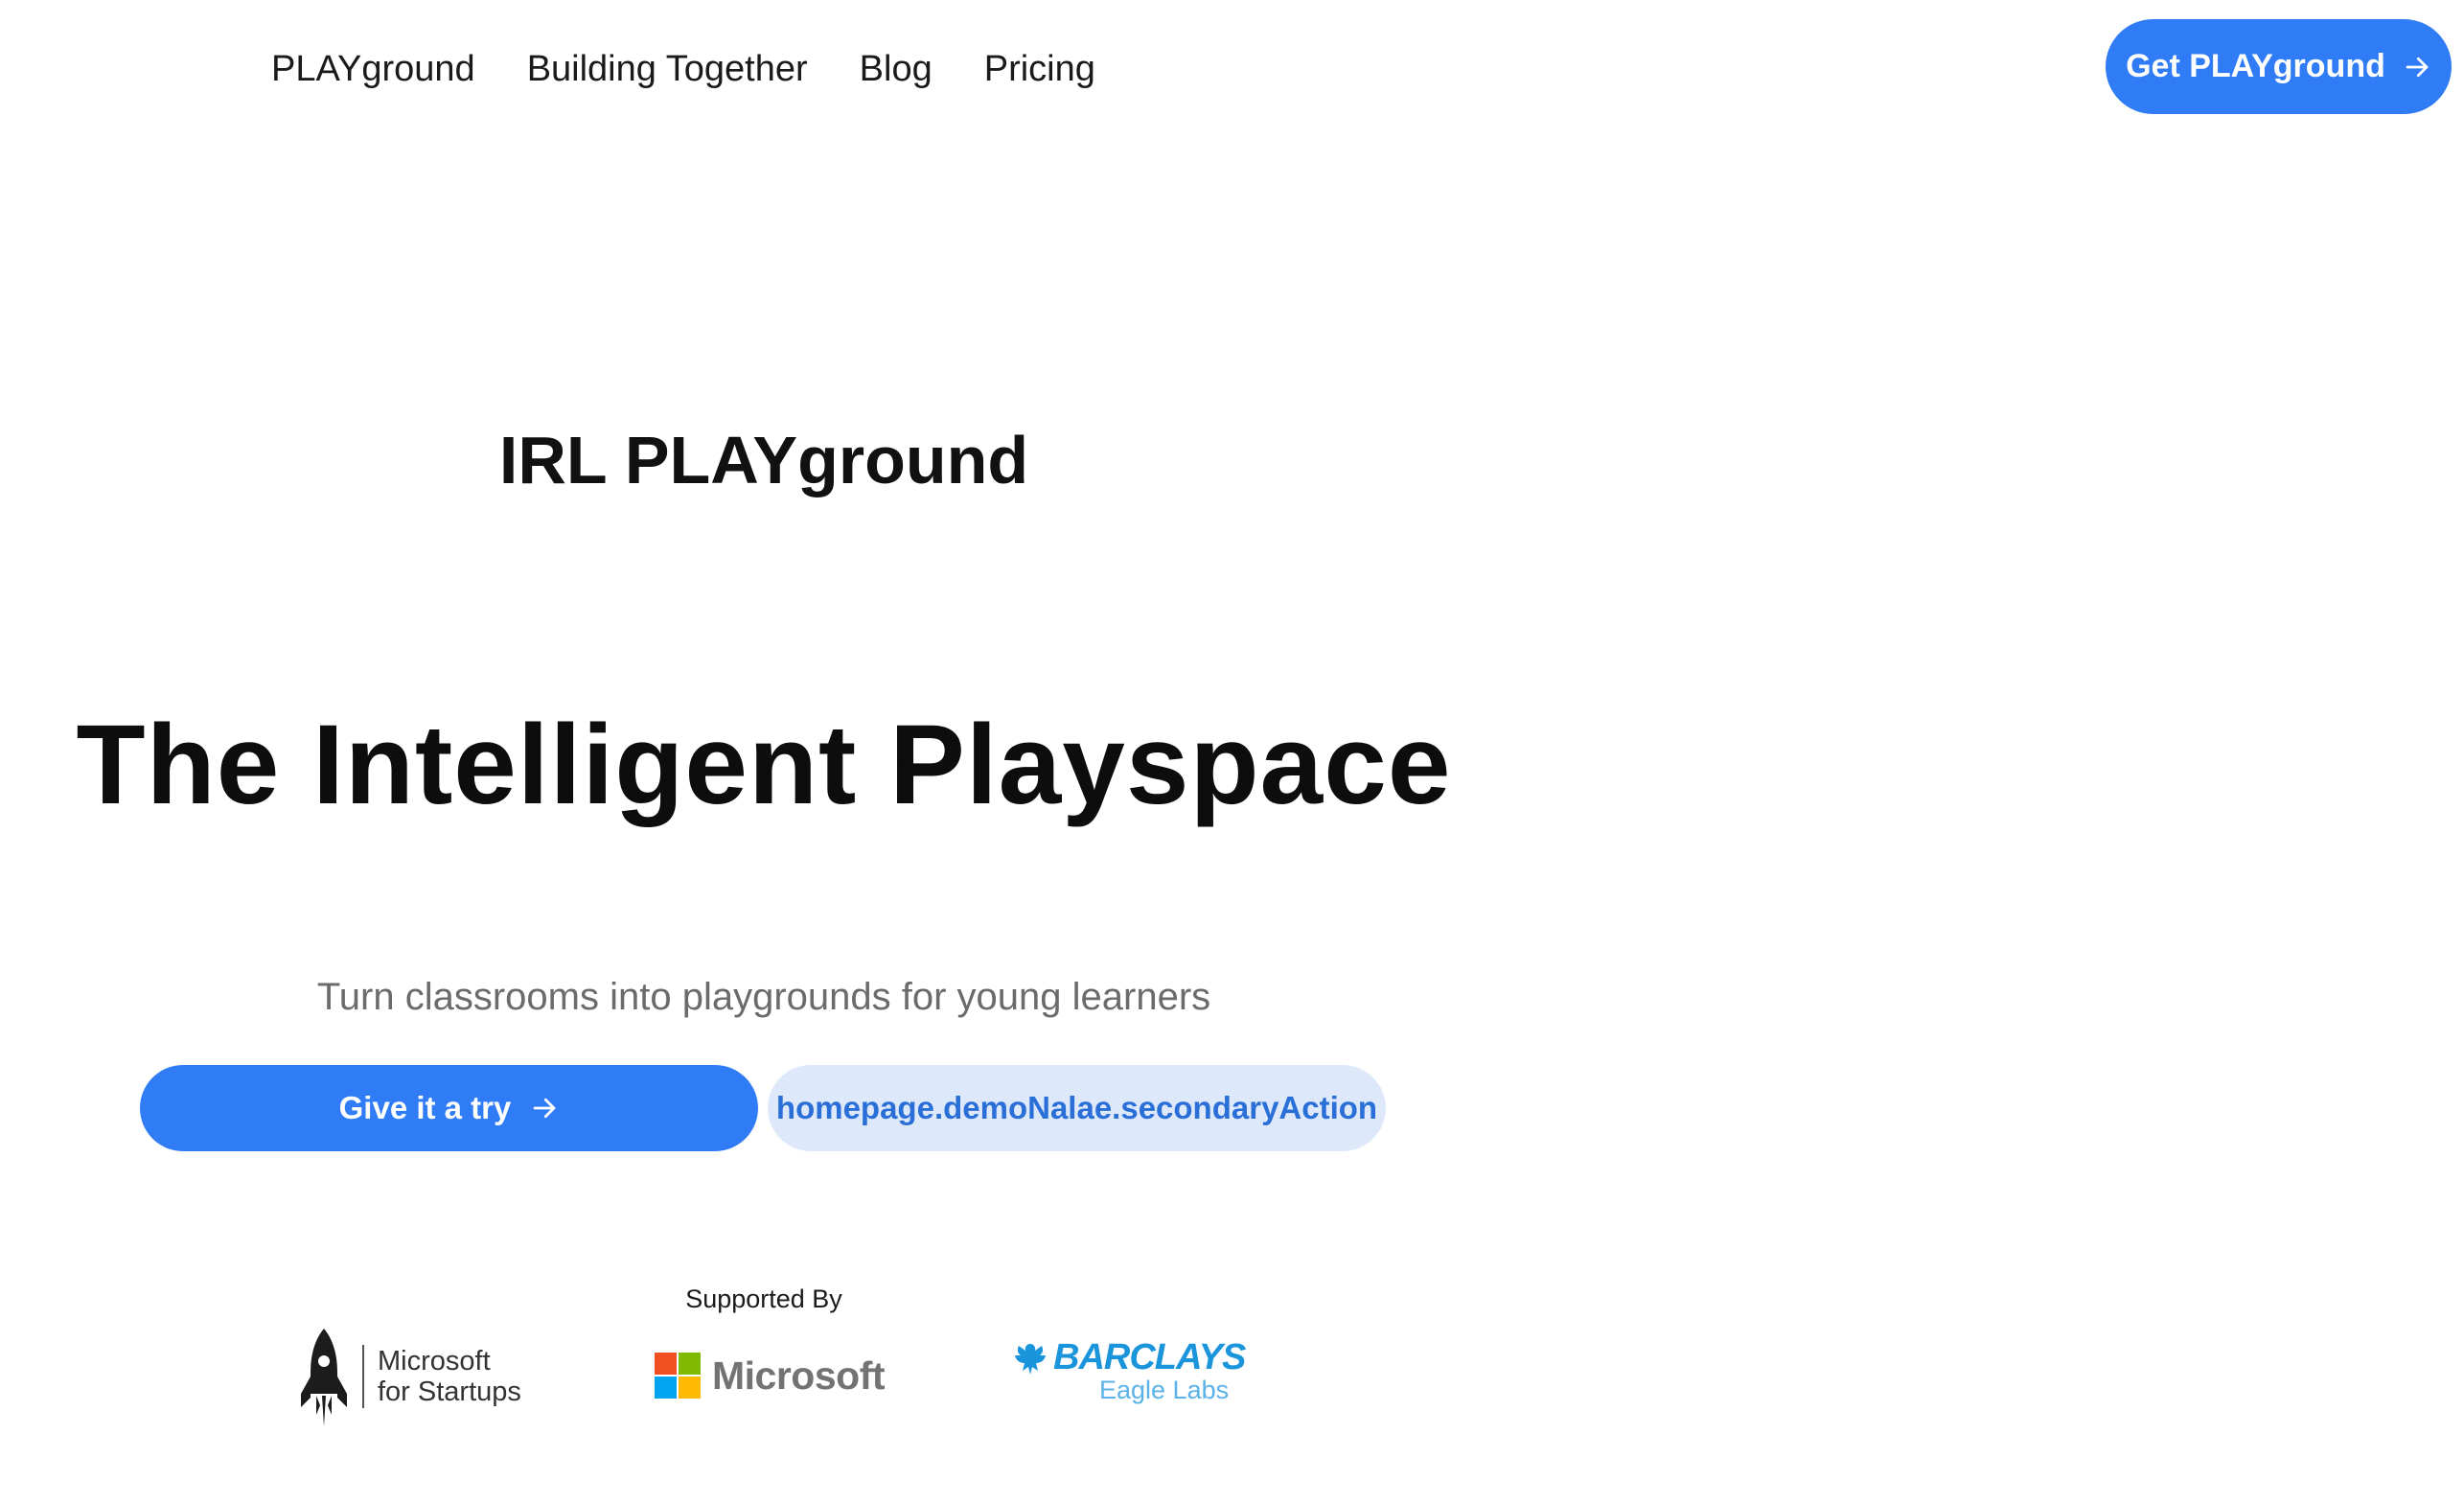  What do you see at coordinates (1149, 1357) in the screenshot?
I see `barclays-wordmark: BARCLAYS` at bounding box center [1149, 1357].